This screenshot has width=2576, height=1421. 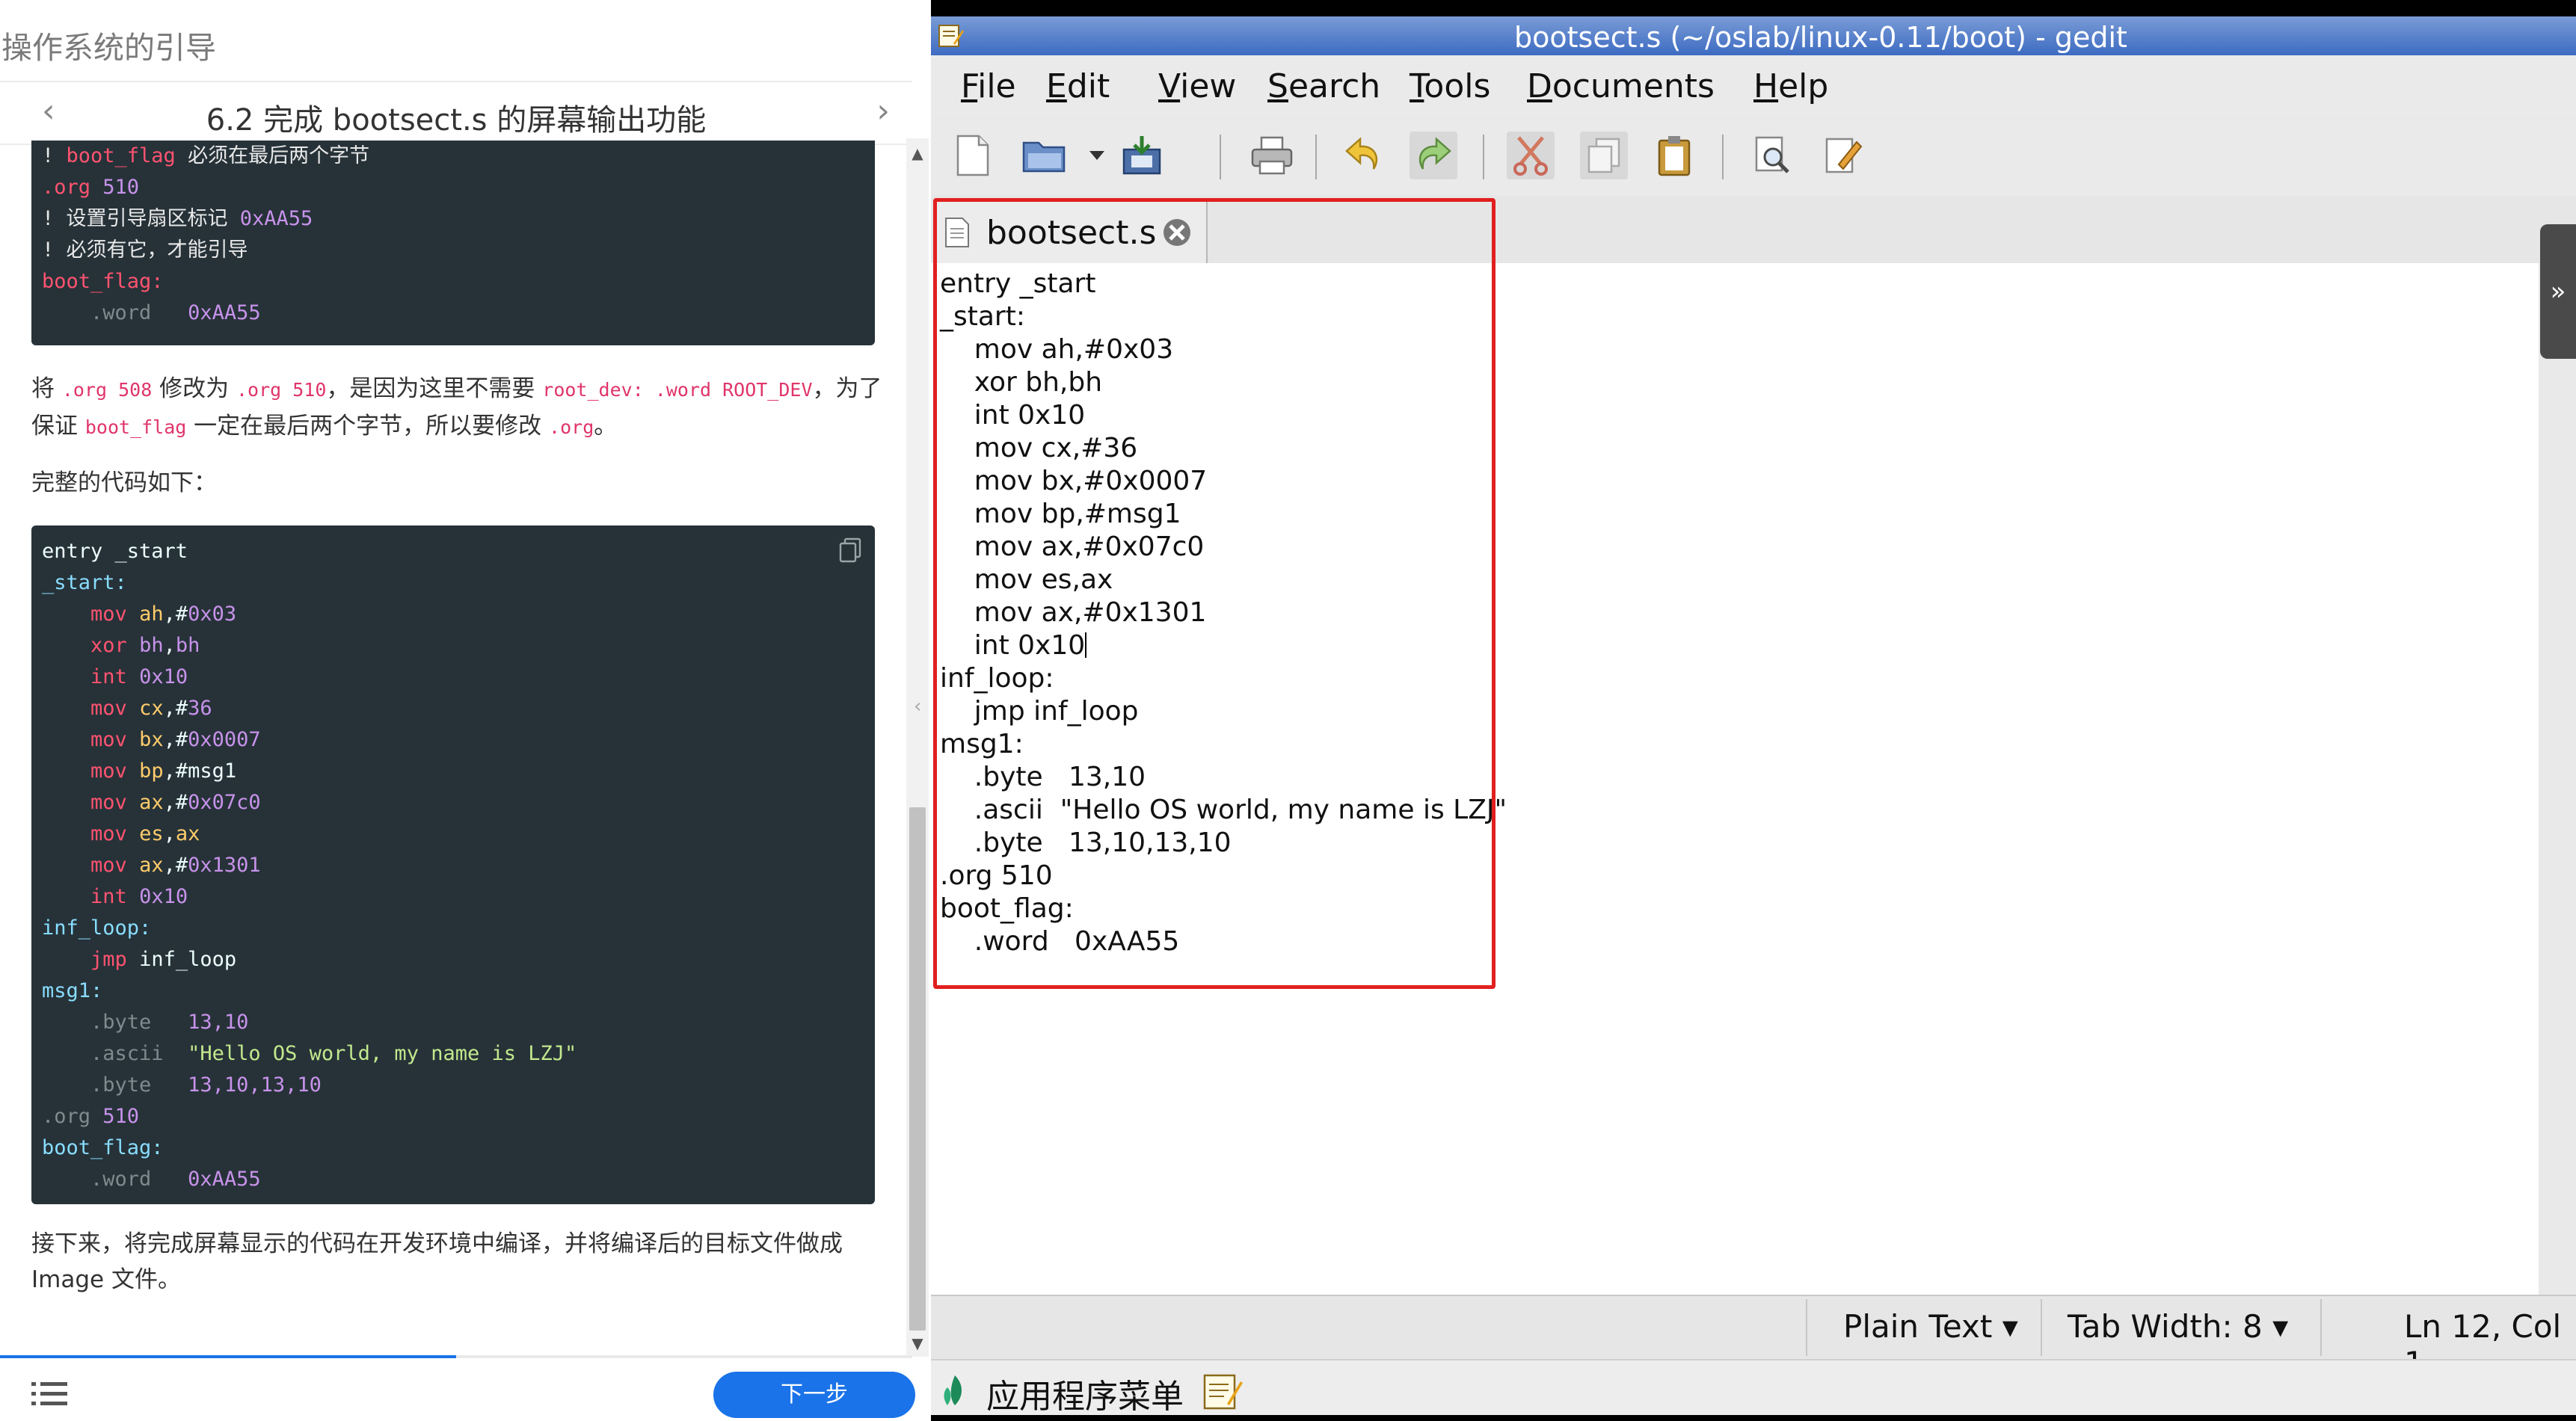 I want to click on tab-bootsect: bootsect.s, so click(x=1072, y=231).